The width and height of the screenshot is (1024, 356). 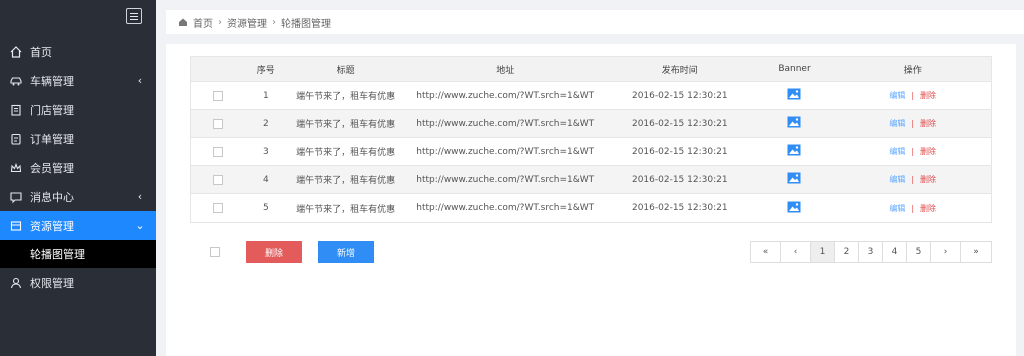 I want to click on row-index: 3, so click(x=265, y=151).